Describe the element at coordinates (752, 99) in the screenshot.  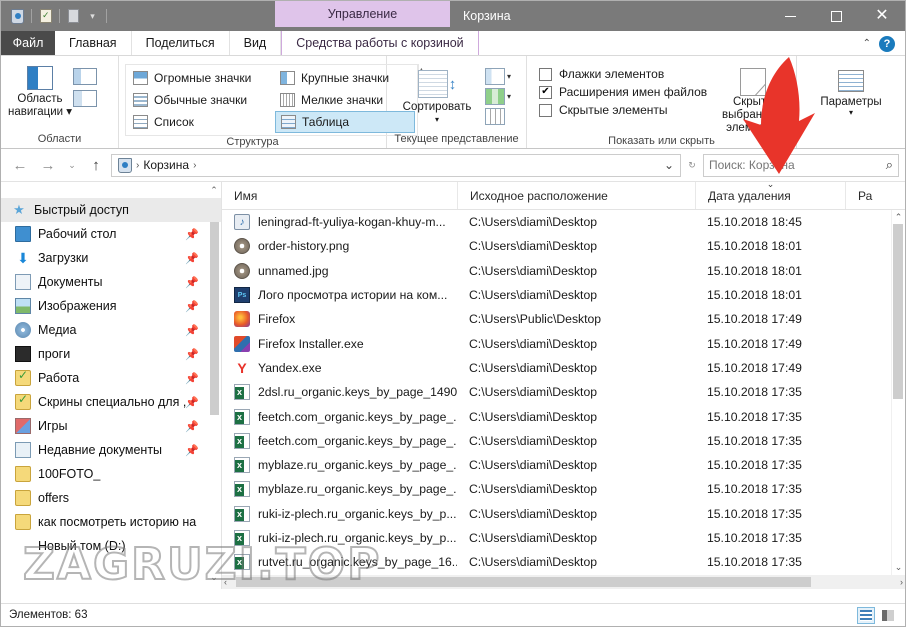
I see `hide-selected-items-button: Скрыть выбранные элементы` at that location.